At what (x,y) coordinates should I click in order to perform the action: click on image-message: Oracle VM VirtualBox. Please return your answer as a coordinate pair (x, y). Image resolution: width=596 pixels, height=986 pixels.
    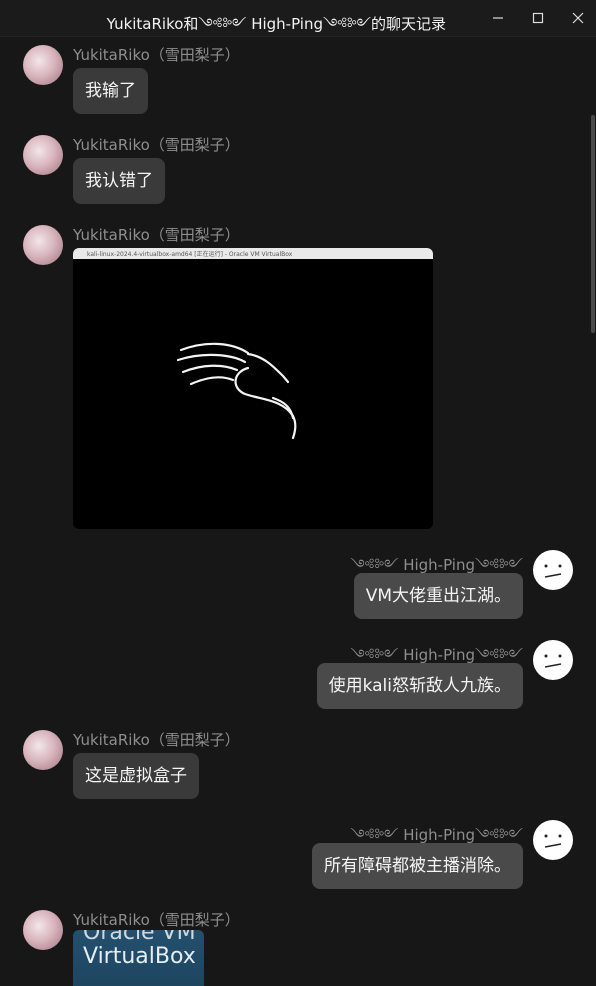
    Looking at the image, I should click on (138, 958).